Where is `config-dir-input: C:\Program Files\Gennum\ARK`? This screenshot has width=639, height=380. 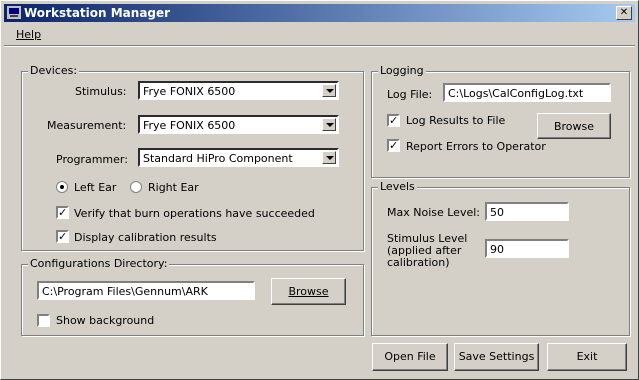 config-dir-input: C:\Program Files\Gennum\ARK is located at coordinates (146, 290).